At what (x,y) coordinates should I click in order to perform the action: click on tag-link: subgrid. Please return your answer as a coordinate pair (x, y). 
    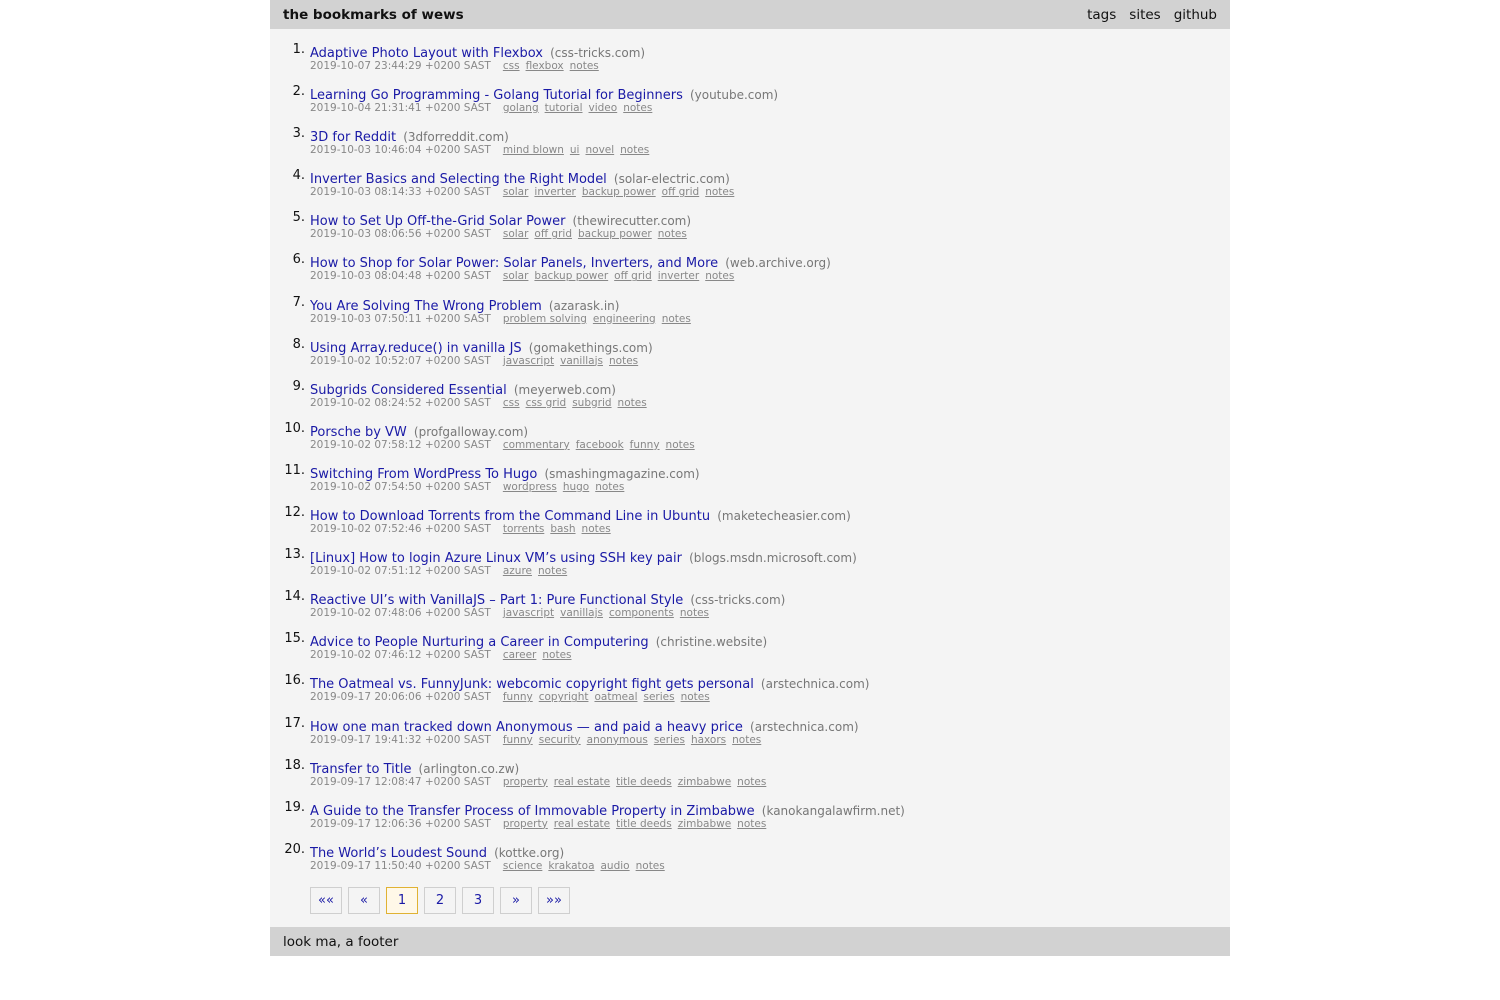
    Looking at the image, I should click on (591, 403).